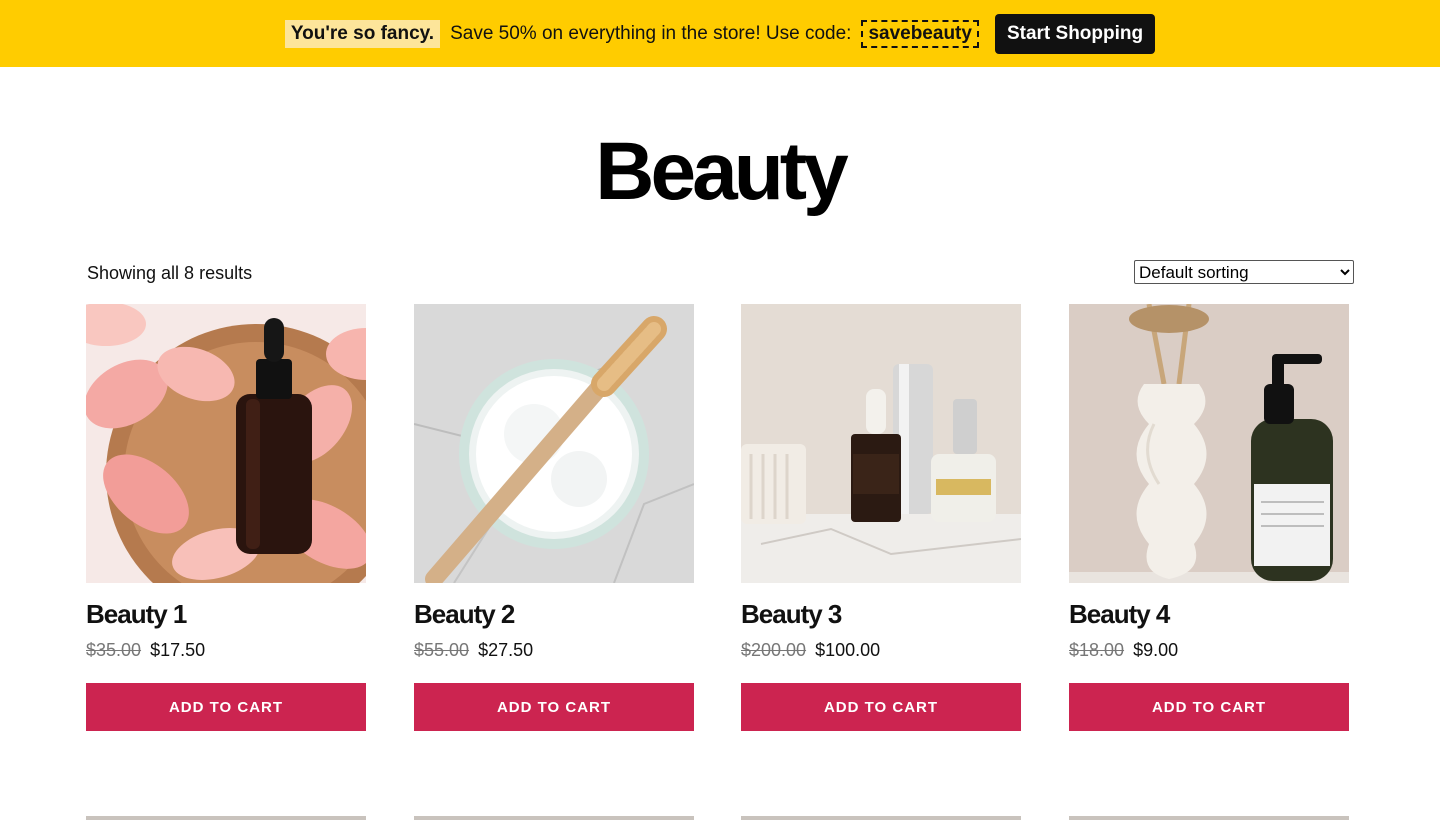 The width and height of the screenshot is (1440, 820). Describe the element at coordinates (848, 650) in the screenshot. I see `sale-price: $100.00` at that location.